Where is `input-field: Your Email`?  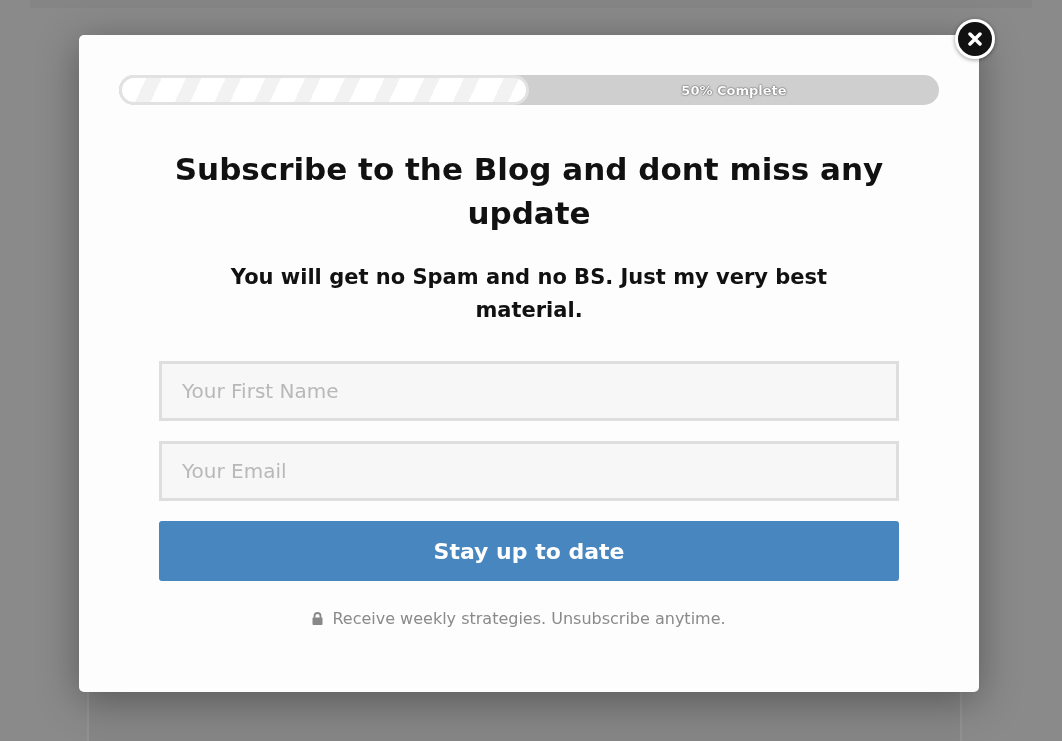
input-field: Your Email is located at coordinates (529, 471).